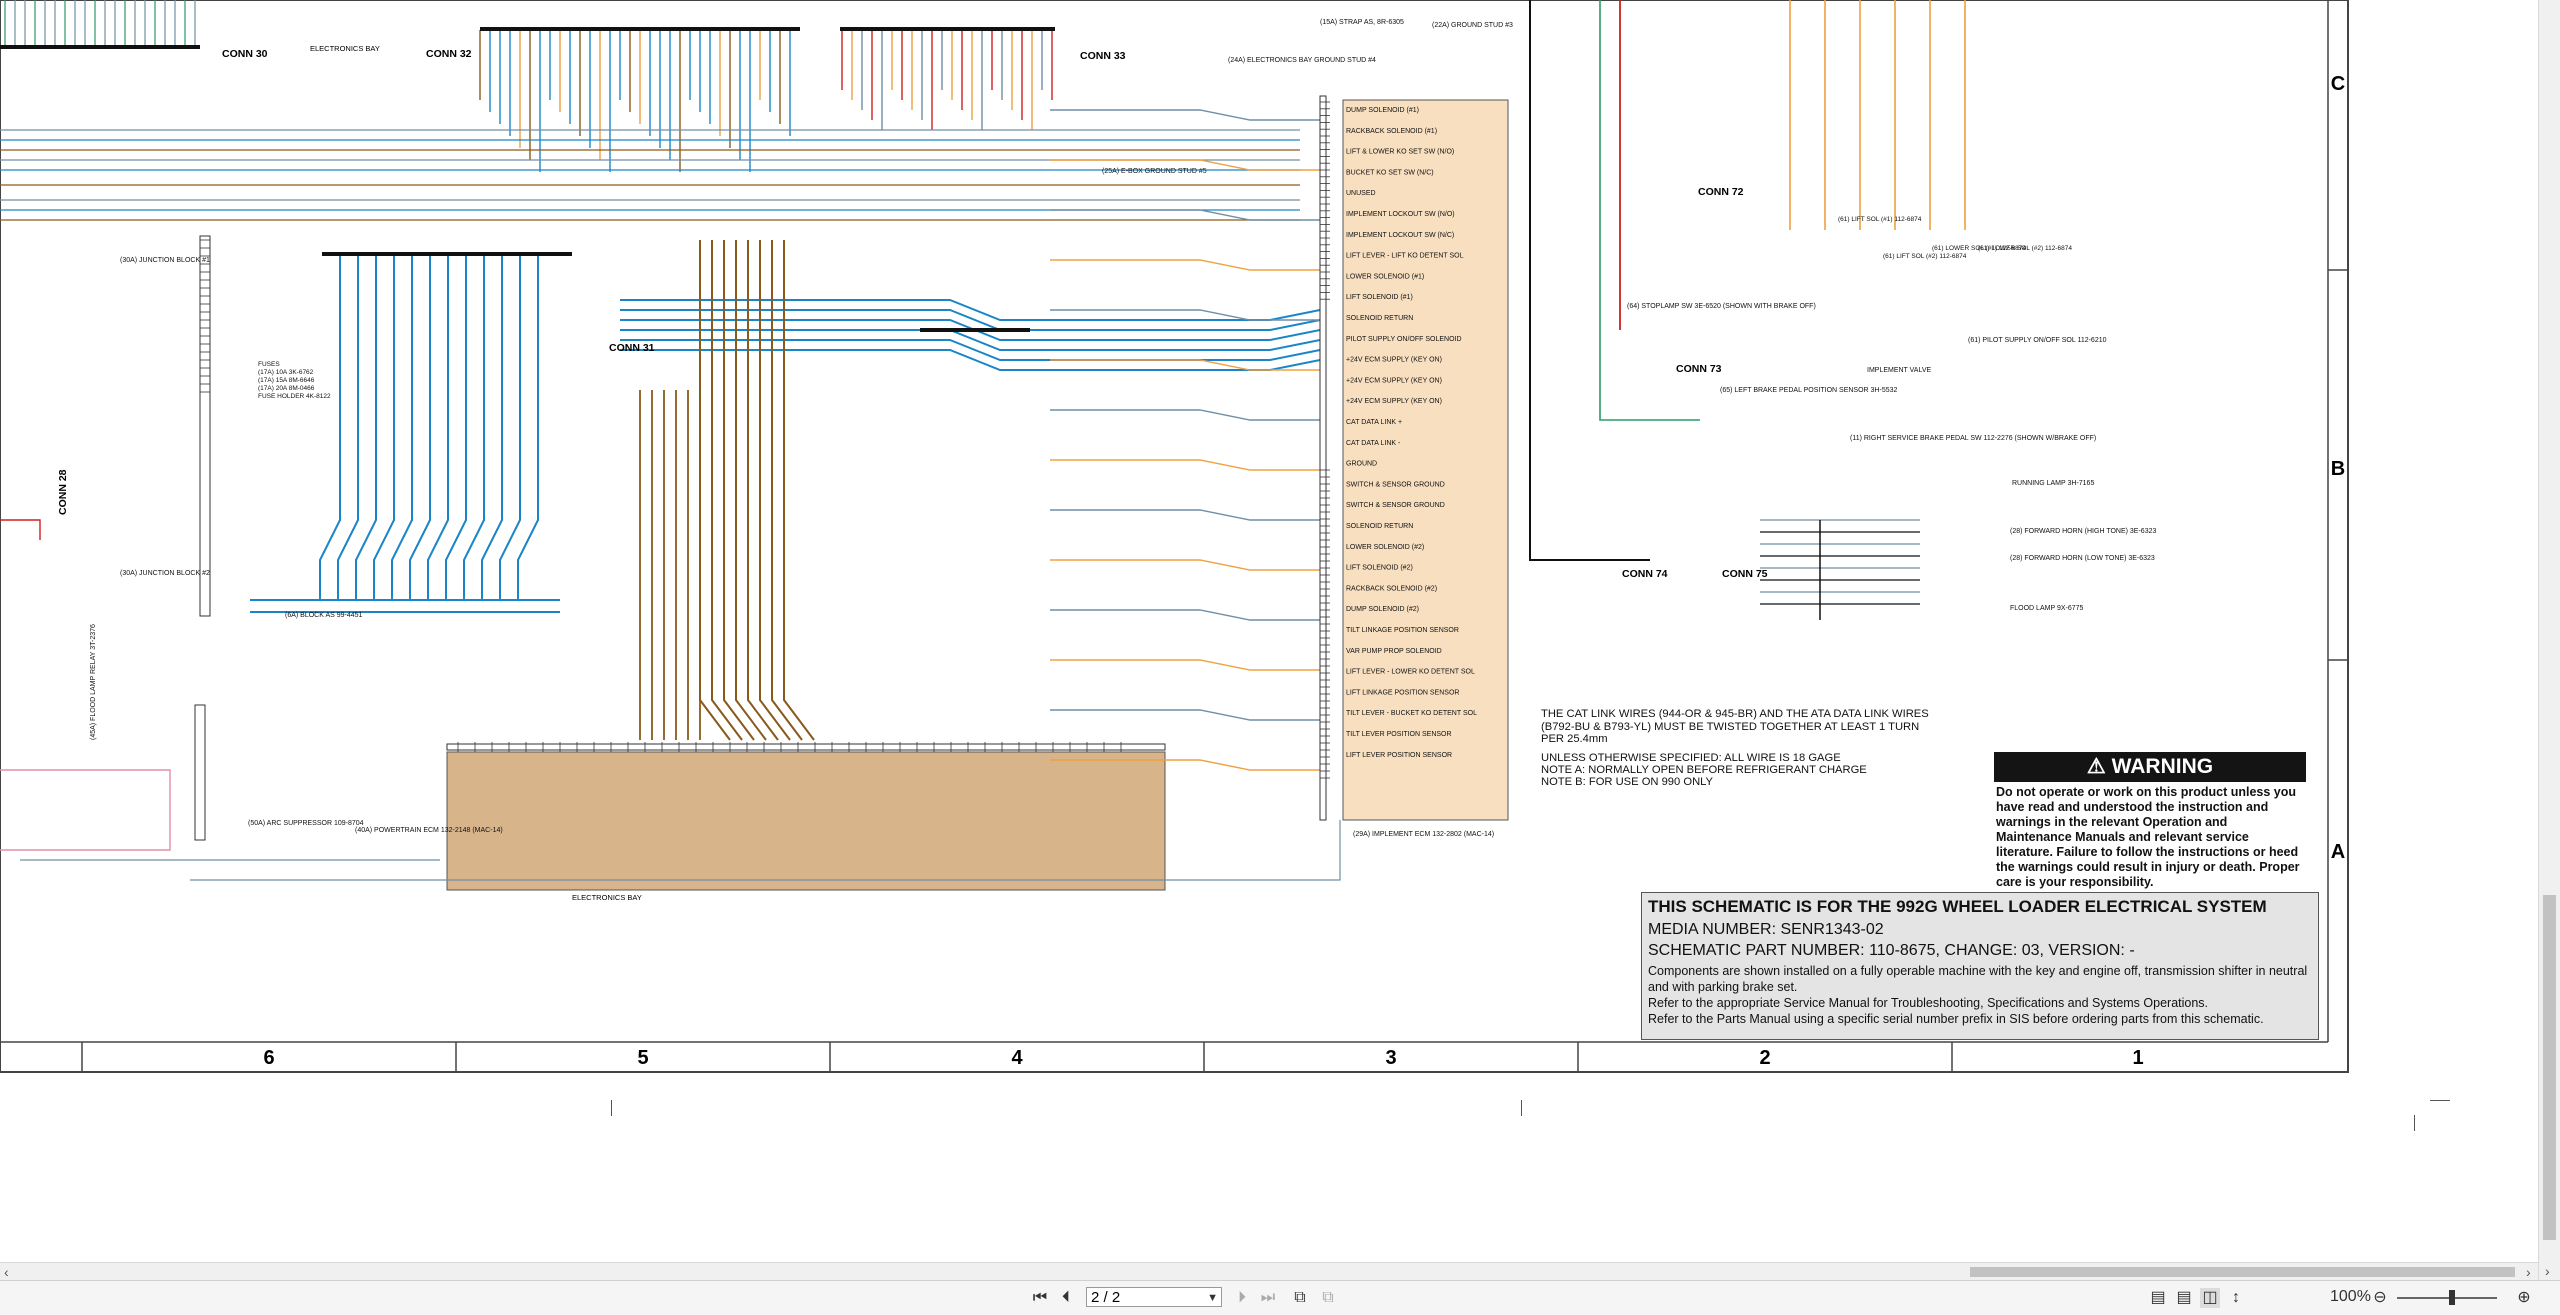 The image size is (2560, 1315). I want to click on note-b: NOTE B: FOR USE ON 990 ONLY, so click(1627, 782).